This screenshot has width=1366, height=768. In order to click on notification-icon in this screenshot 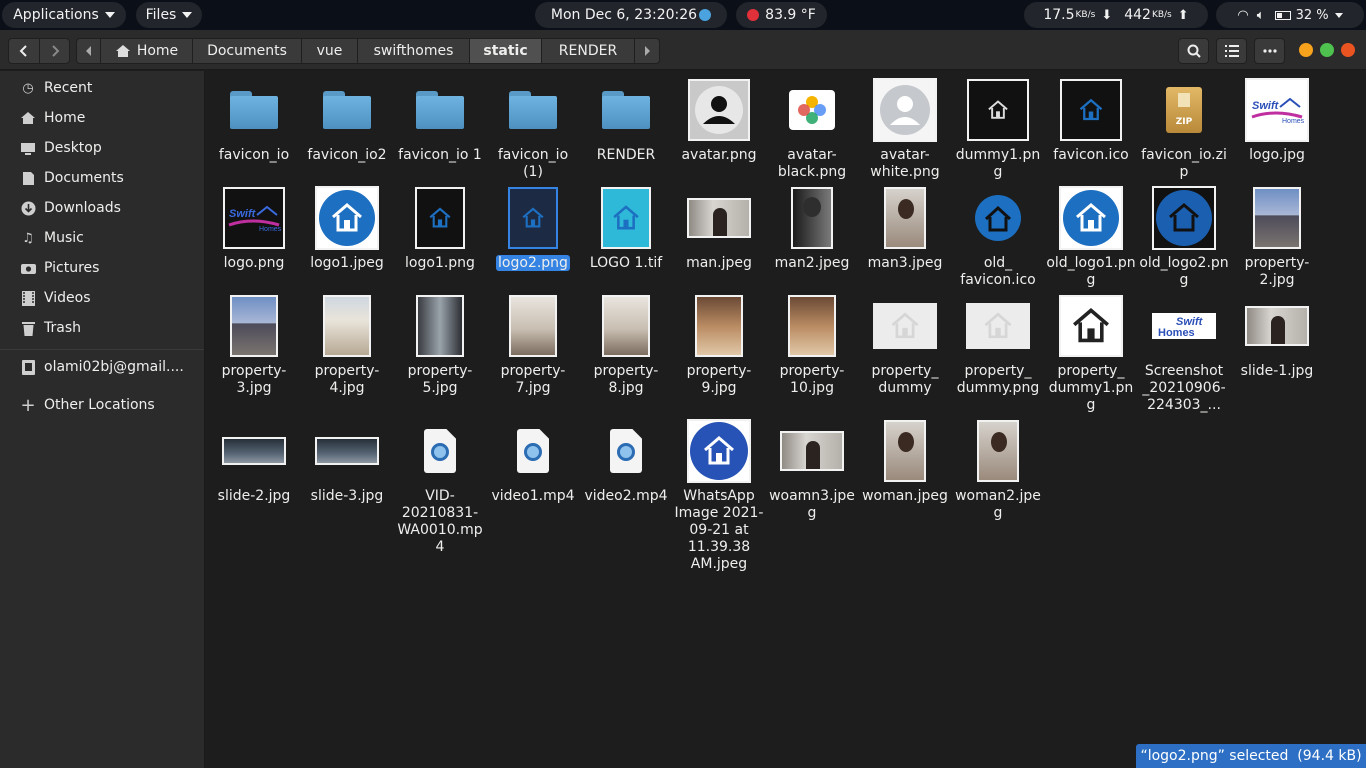, I will do `click(705, 15)`.